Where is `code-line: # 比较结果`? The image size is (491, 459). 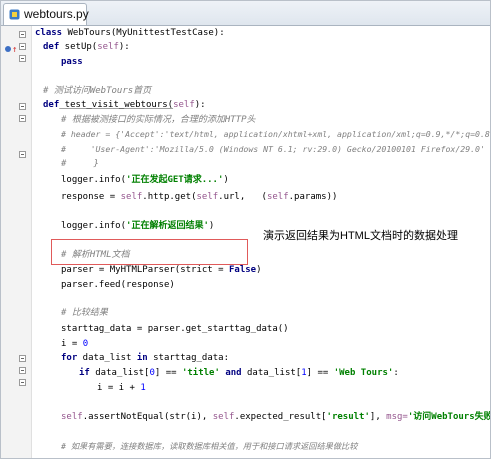
code-line: # 比较结果 is located at coordinates (84, 313).